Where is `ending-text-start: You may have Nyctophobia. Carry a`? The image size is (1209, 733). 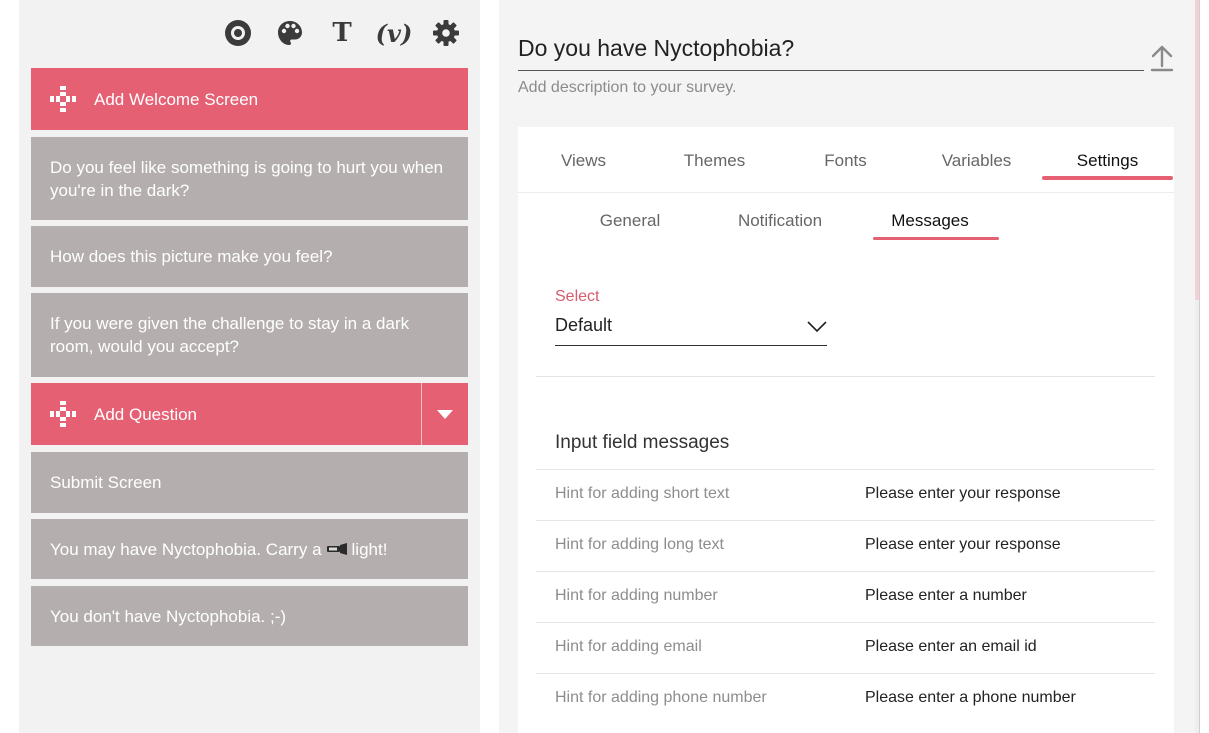
ending-text-start: You may have Nyctophobia. Carry a is located at coordinates (186, 549).